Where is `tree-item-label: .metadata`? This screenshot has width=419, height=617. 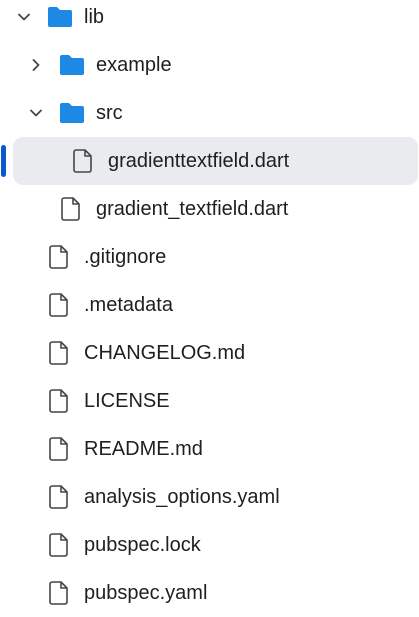 tree-item-label: .metadata is located at coordinates (128, 305).